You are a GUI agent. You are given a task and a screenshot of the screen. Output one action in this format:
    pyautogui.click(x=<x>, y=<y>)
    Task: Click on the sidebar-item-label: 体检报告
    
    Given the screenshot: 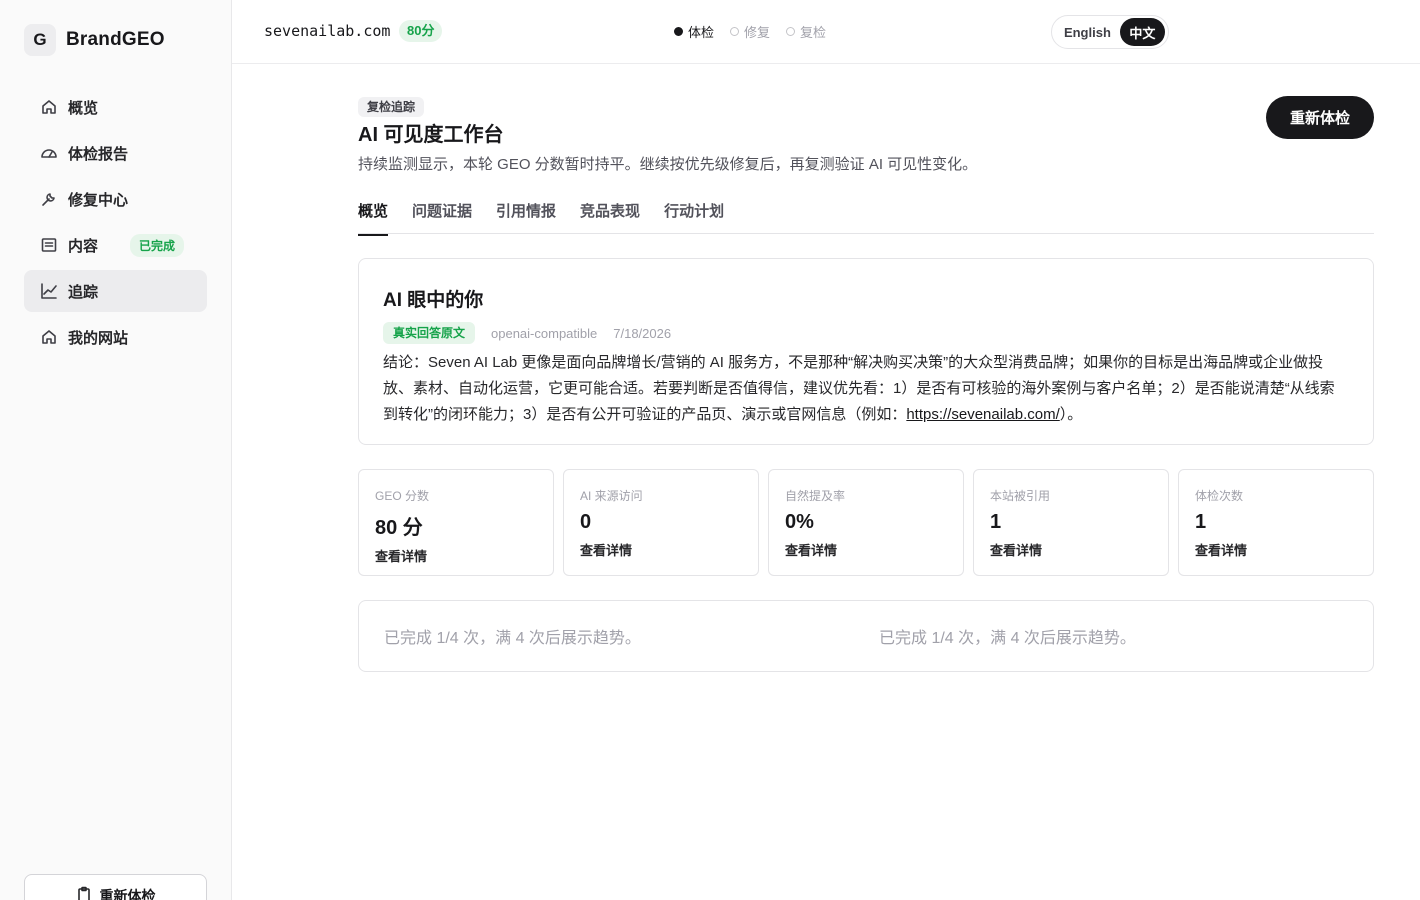 What is the action you would take?
    pyautogui.click(x=98, y=154)
    